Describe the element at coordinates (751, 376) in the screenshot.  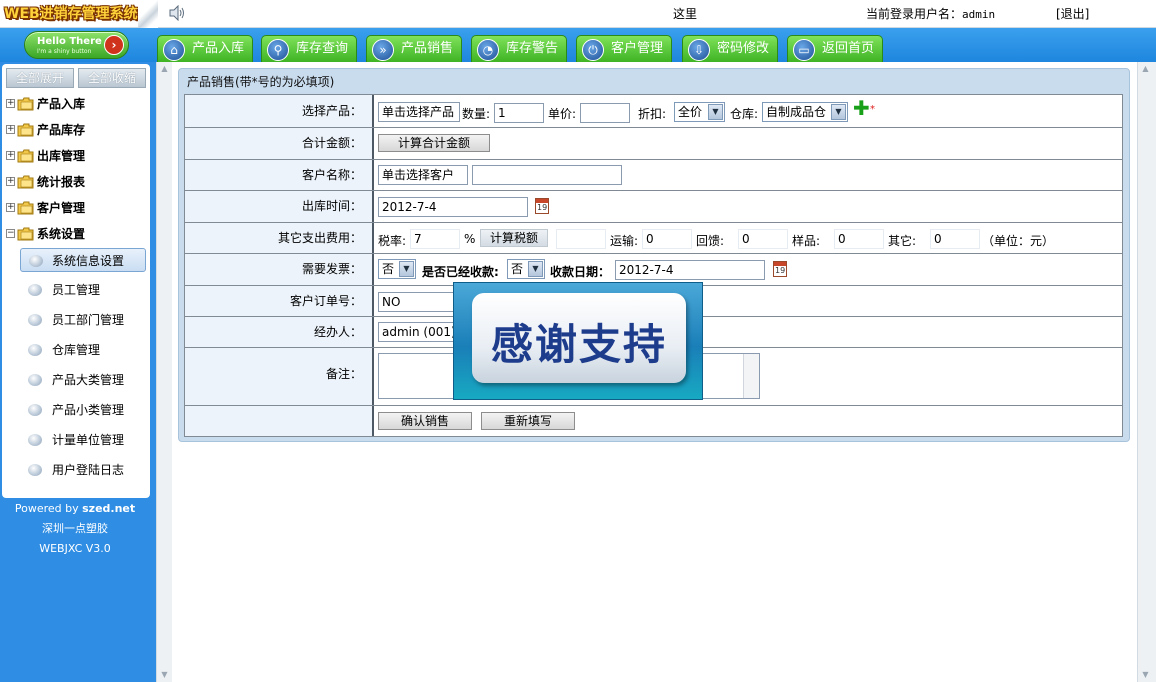
I see `textarea-scrollbar` at that location.